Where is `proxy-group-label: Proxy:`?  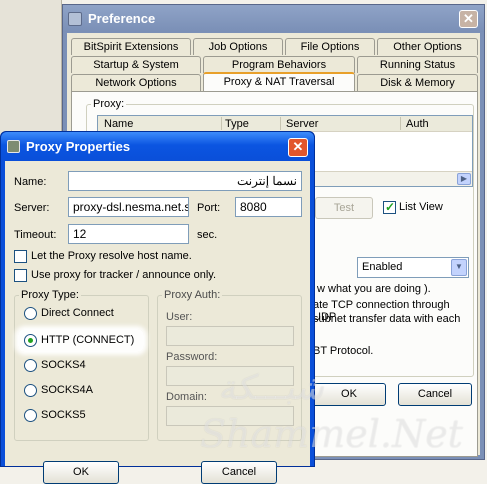
proxy-group-label: Proxy: is located at coordinates (109, 104).